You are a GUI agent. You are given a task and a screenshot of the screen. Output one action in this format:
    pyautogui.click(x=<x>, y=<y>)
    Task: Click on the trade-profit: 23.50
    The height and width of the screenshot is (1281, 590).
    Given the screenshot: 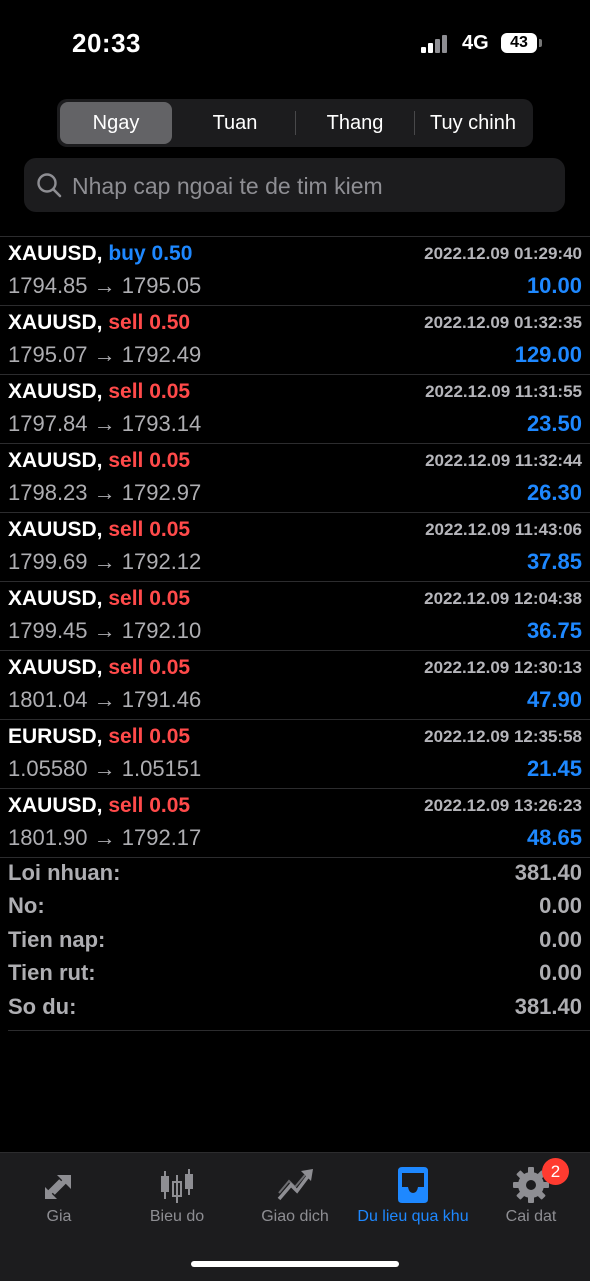 What is the action you would take?
    pyautogui.click(x=554, y=423)
    